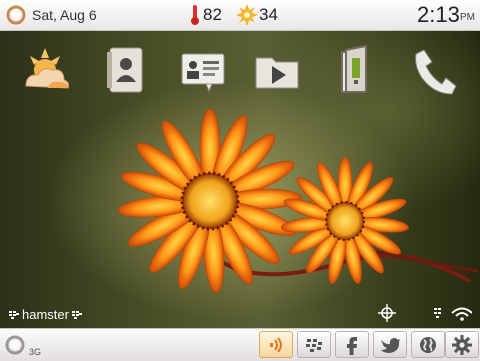 This screenshot has width=480, height=361. I want to click on notifications-icon, so click(276, 345).